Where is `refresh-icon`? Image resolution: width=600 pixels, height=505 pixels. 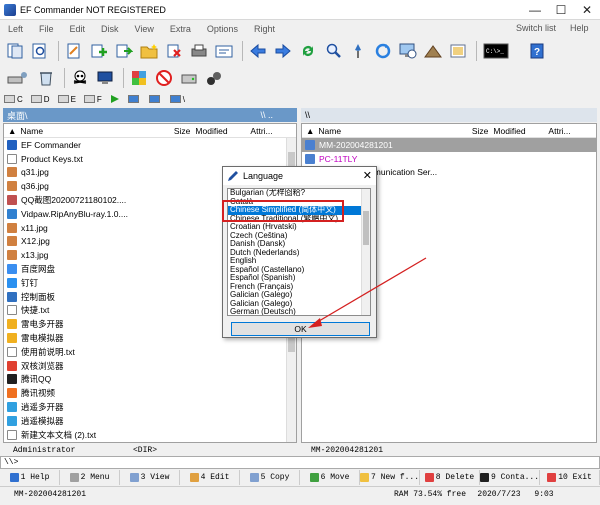 refresh-icon is located at coordinates (383, 51).